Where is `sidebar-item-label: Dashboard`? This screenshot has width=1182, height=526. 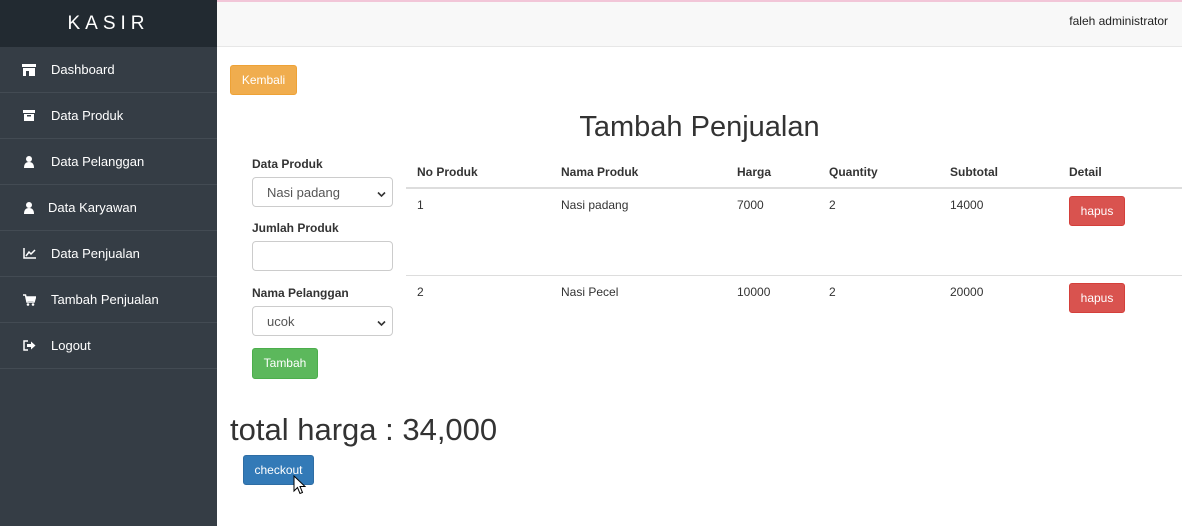 sidebar-item-label: Dashboard is located at coordinates (83, 69).